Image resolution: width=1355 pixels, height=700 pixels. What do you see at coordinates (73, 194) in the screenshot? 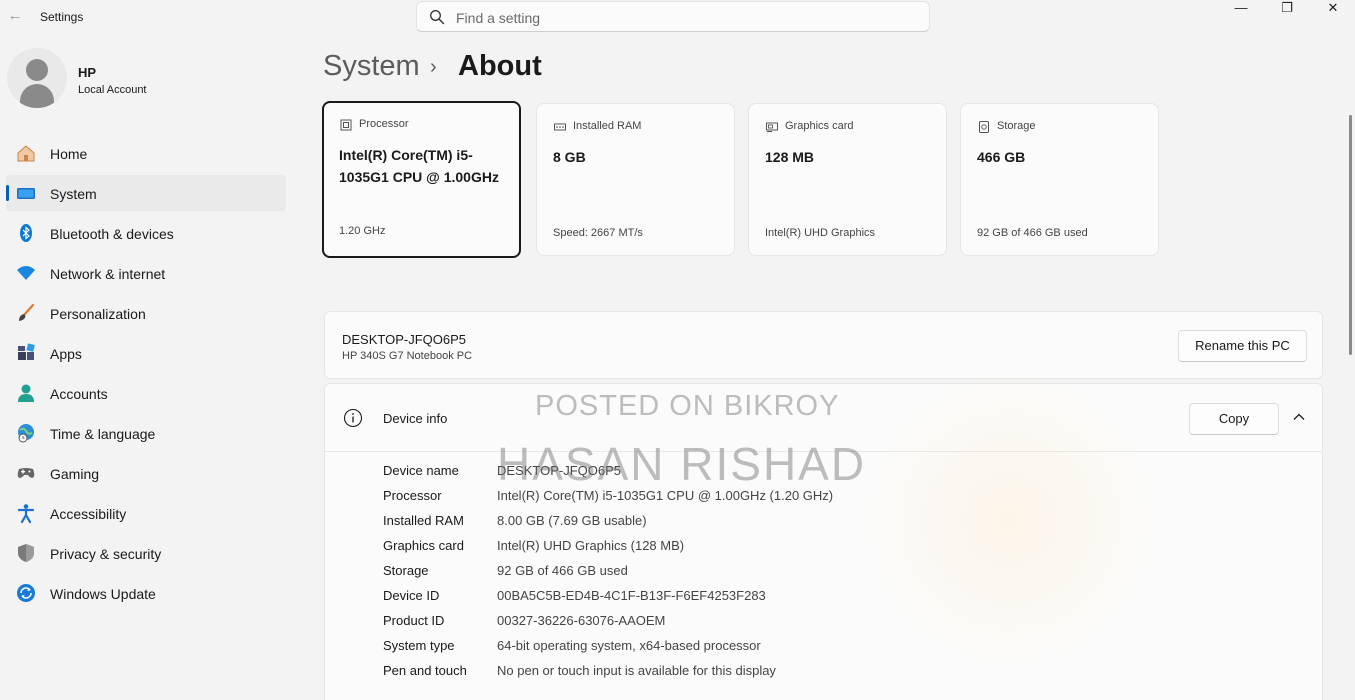
I see `sidebar-item-label: System` at bounding box center [73, 194].